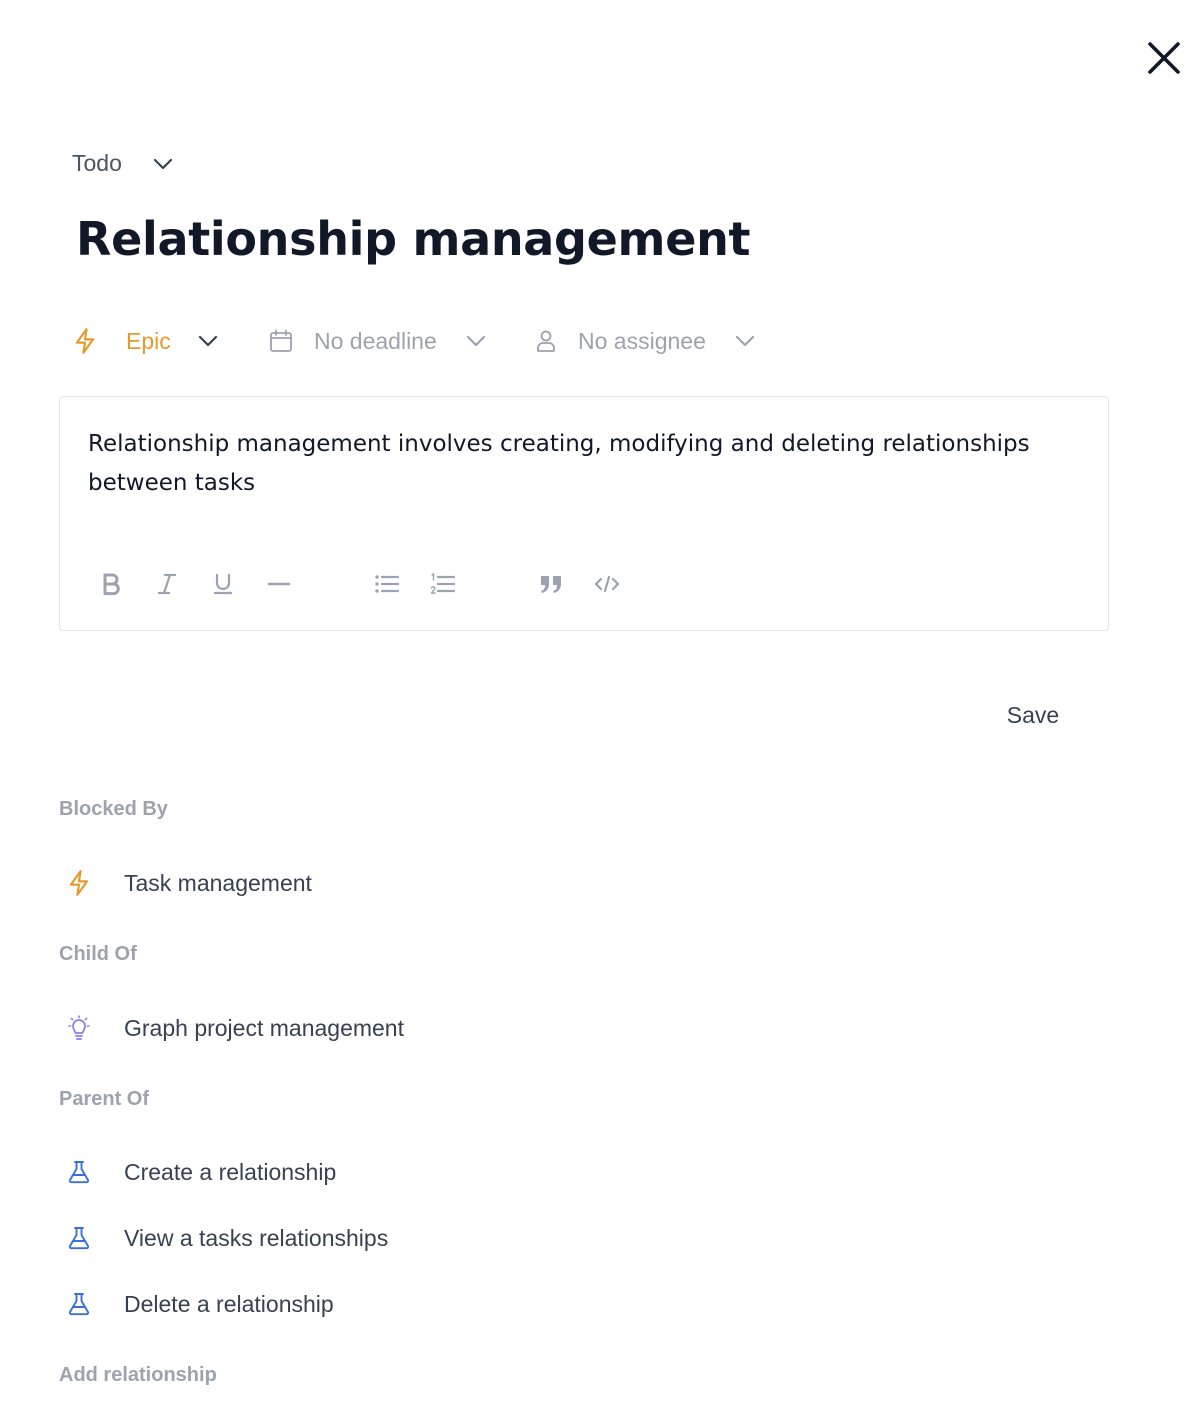 The image size is (1200, 1409). I want to click on code-button, so click(607, 584).